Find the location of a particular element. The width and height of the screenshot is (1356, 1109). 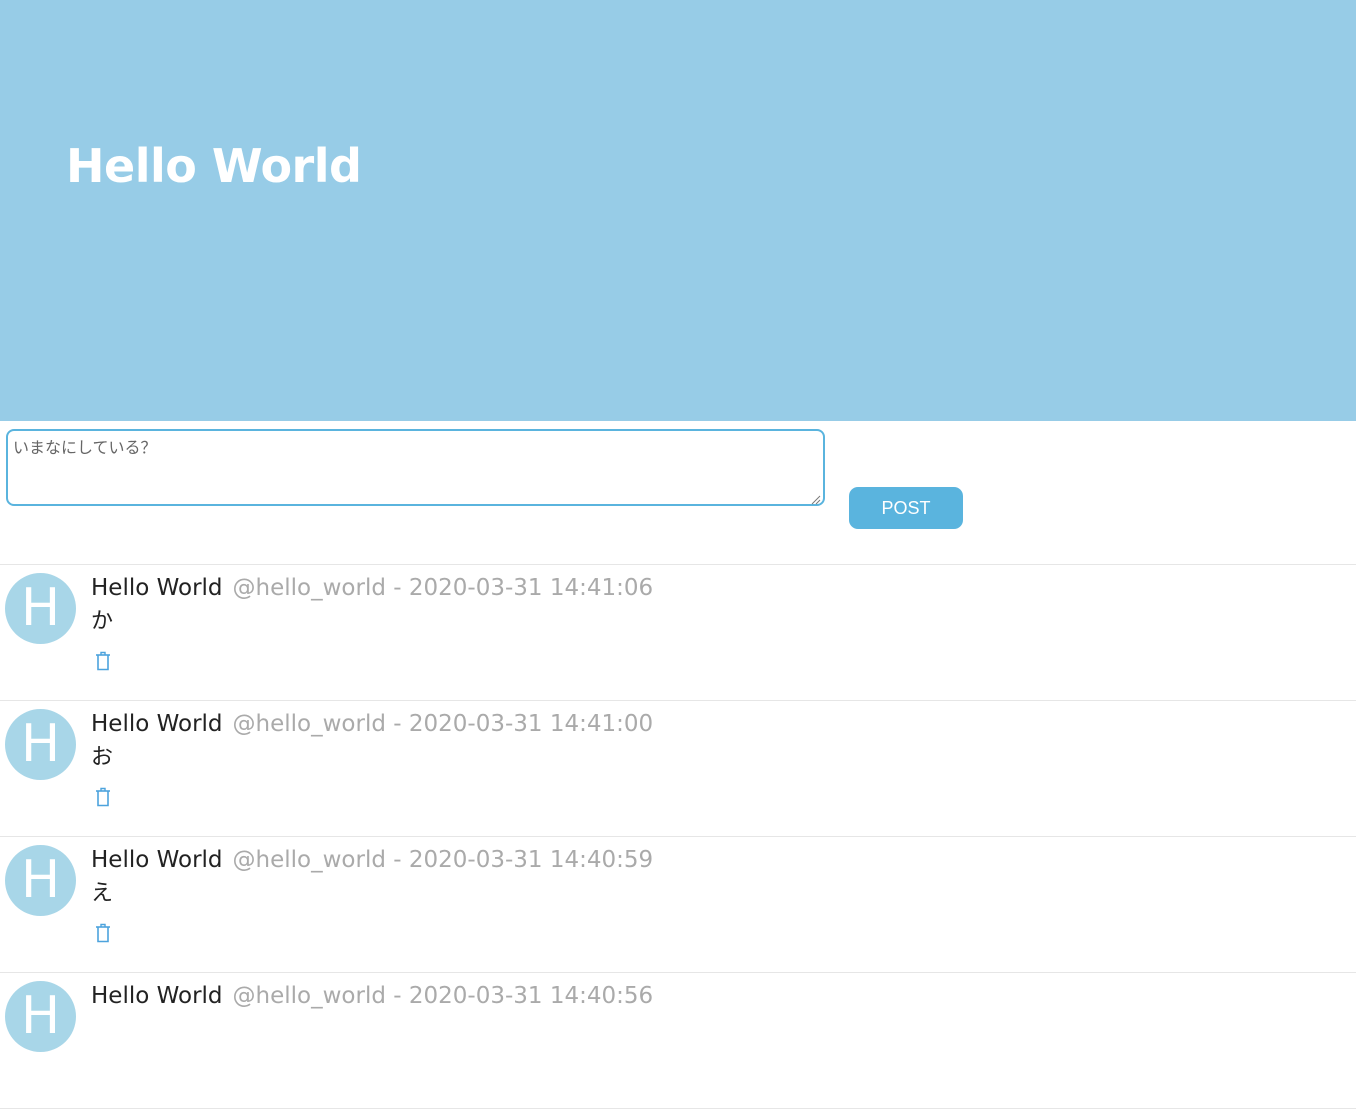

post-meta: @hello_world - 2020-03-31 14:41:06 is located at coordinates (443, 588).